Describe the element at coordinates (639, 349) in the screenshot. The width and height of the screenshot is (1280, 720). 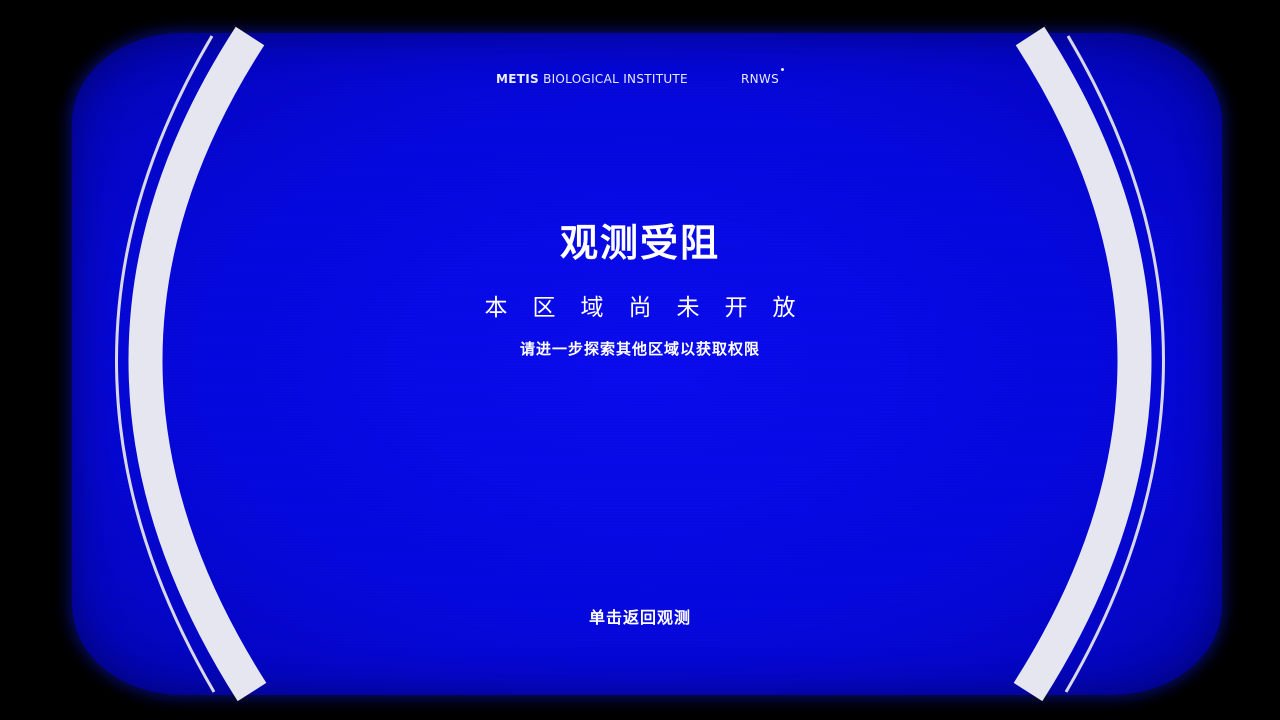
I see `access-hint: 请进一步探索其他区域以获取权限` at that location.